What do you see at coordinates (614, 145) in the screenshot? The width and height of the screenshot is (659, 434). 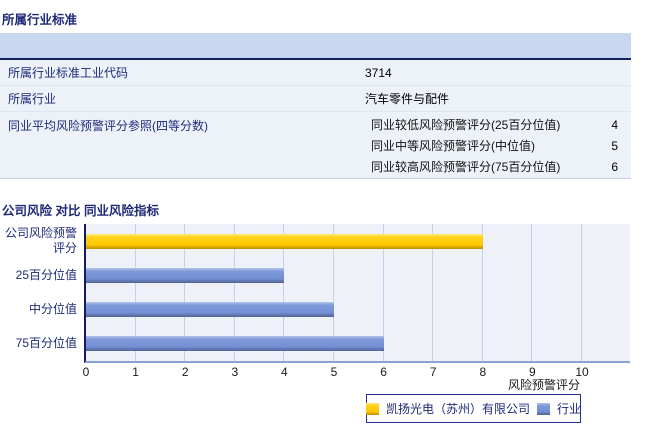 I see `peer-median-score-value: 5` at bounding box center [614, 145].